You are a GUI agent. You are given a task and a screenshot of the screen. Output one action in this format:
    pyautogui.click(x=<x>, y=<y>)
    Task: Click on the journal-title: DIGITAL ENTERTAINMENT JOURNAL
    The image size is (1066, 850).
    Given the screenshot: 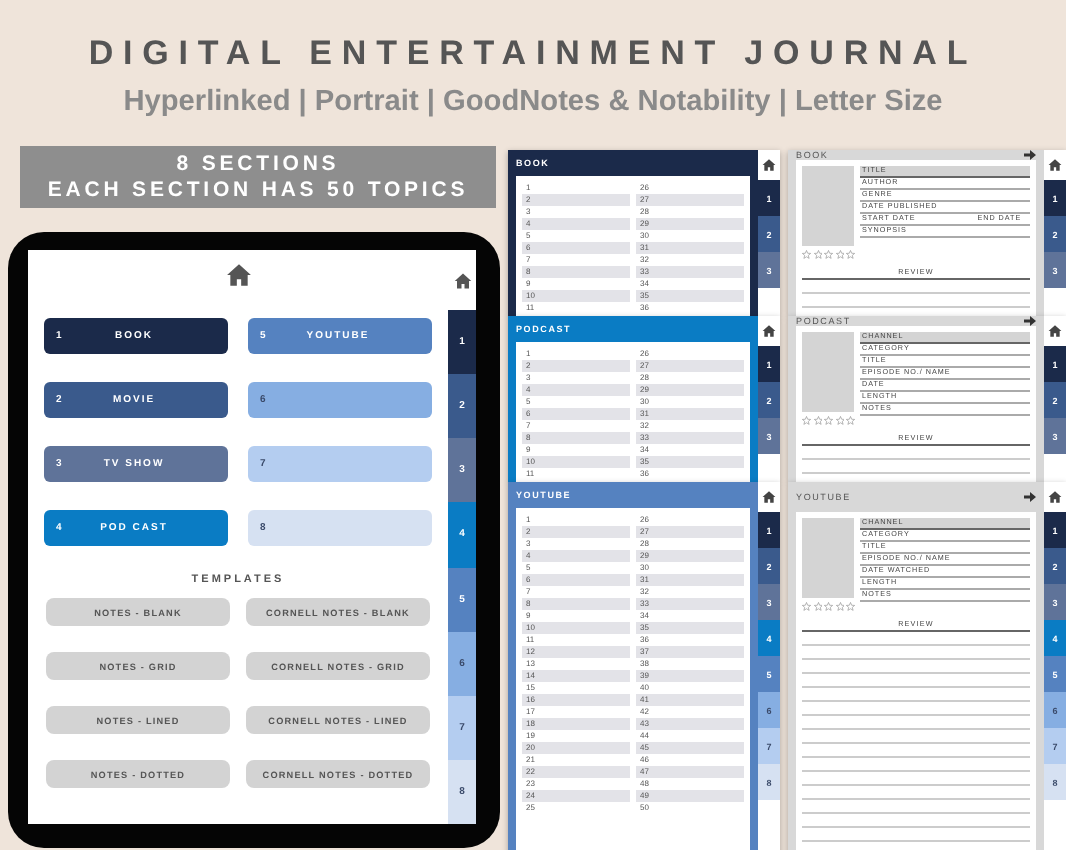 What is the action you would take?
    pyautogui.click(x=533, y=54)
    